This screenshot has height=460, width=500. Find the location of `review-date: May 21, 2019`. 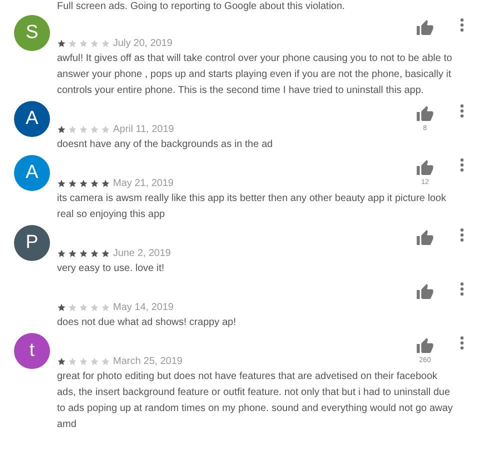

review-date: May 21, 2019 is located at coordinates (143, 183).